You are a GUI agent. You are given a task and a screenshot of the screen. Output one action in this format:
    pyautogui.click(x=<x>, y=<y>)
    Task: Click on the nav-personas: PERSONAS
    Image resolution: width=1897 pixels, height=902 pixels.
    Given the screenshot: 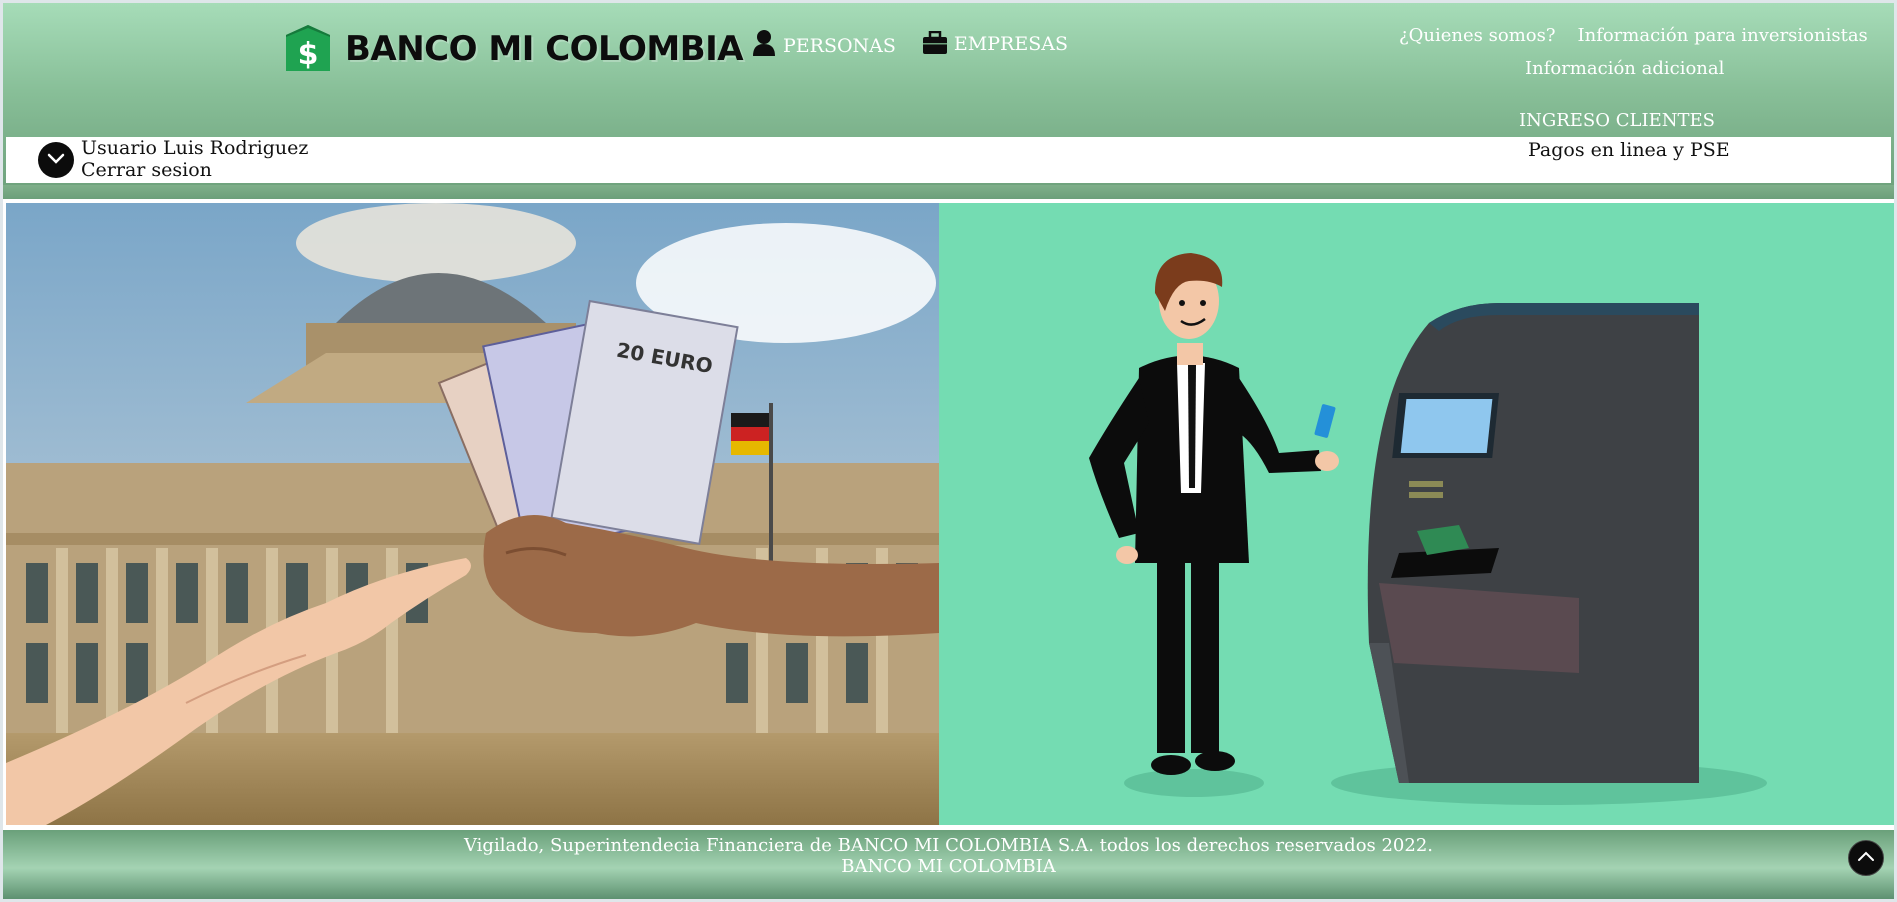 What is the action you would take?
    pyautogui.click(x=823, y=43)
    